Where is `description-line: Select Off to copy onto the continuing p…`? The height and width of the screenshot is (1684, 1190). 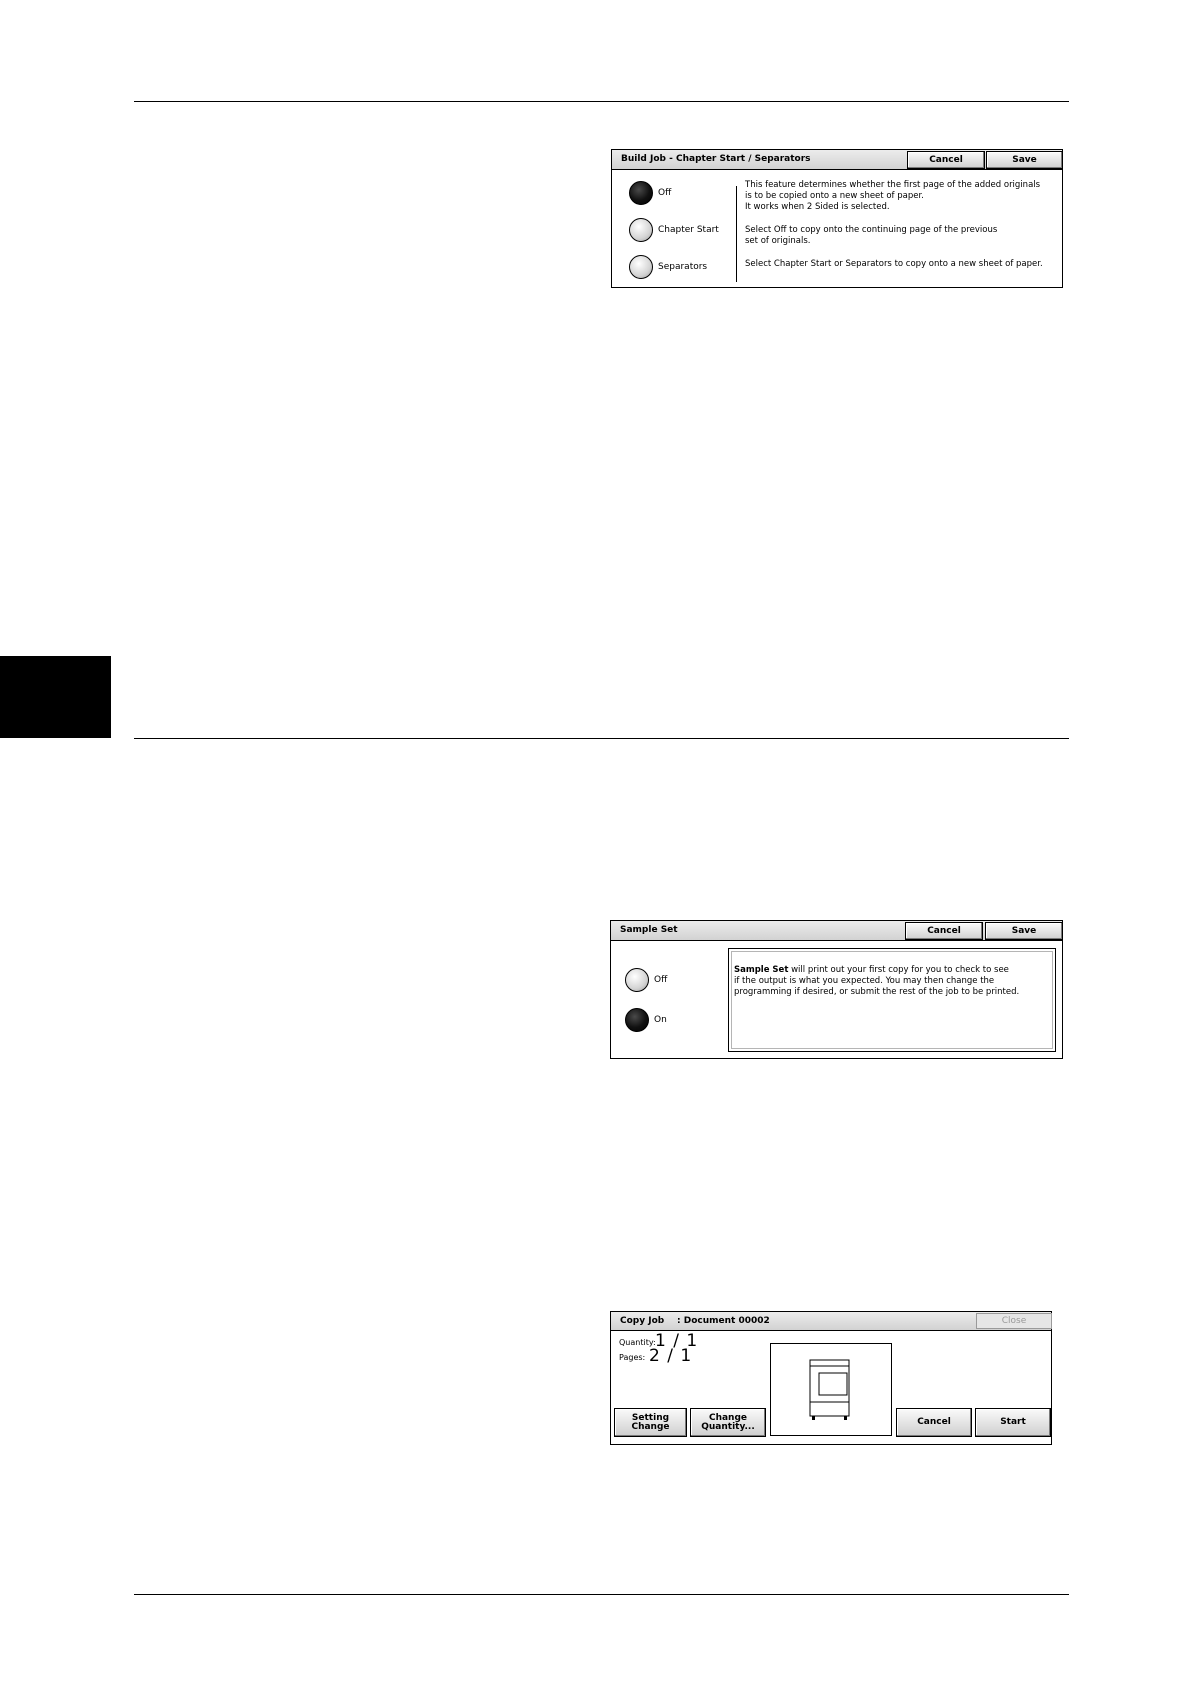 description-line: Select Off to copy onto the continuing p… is located at coordinates (871, 230).